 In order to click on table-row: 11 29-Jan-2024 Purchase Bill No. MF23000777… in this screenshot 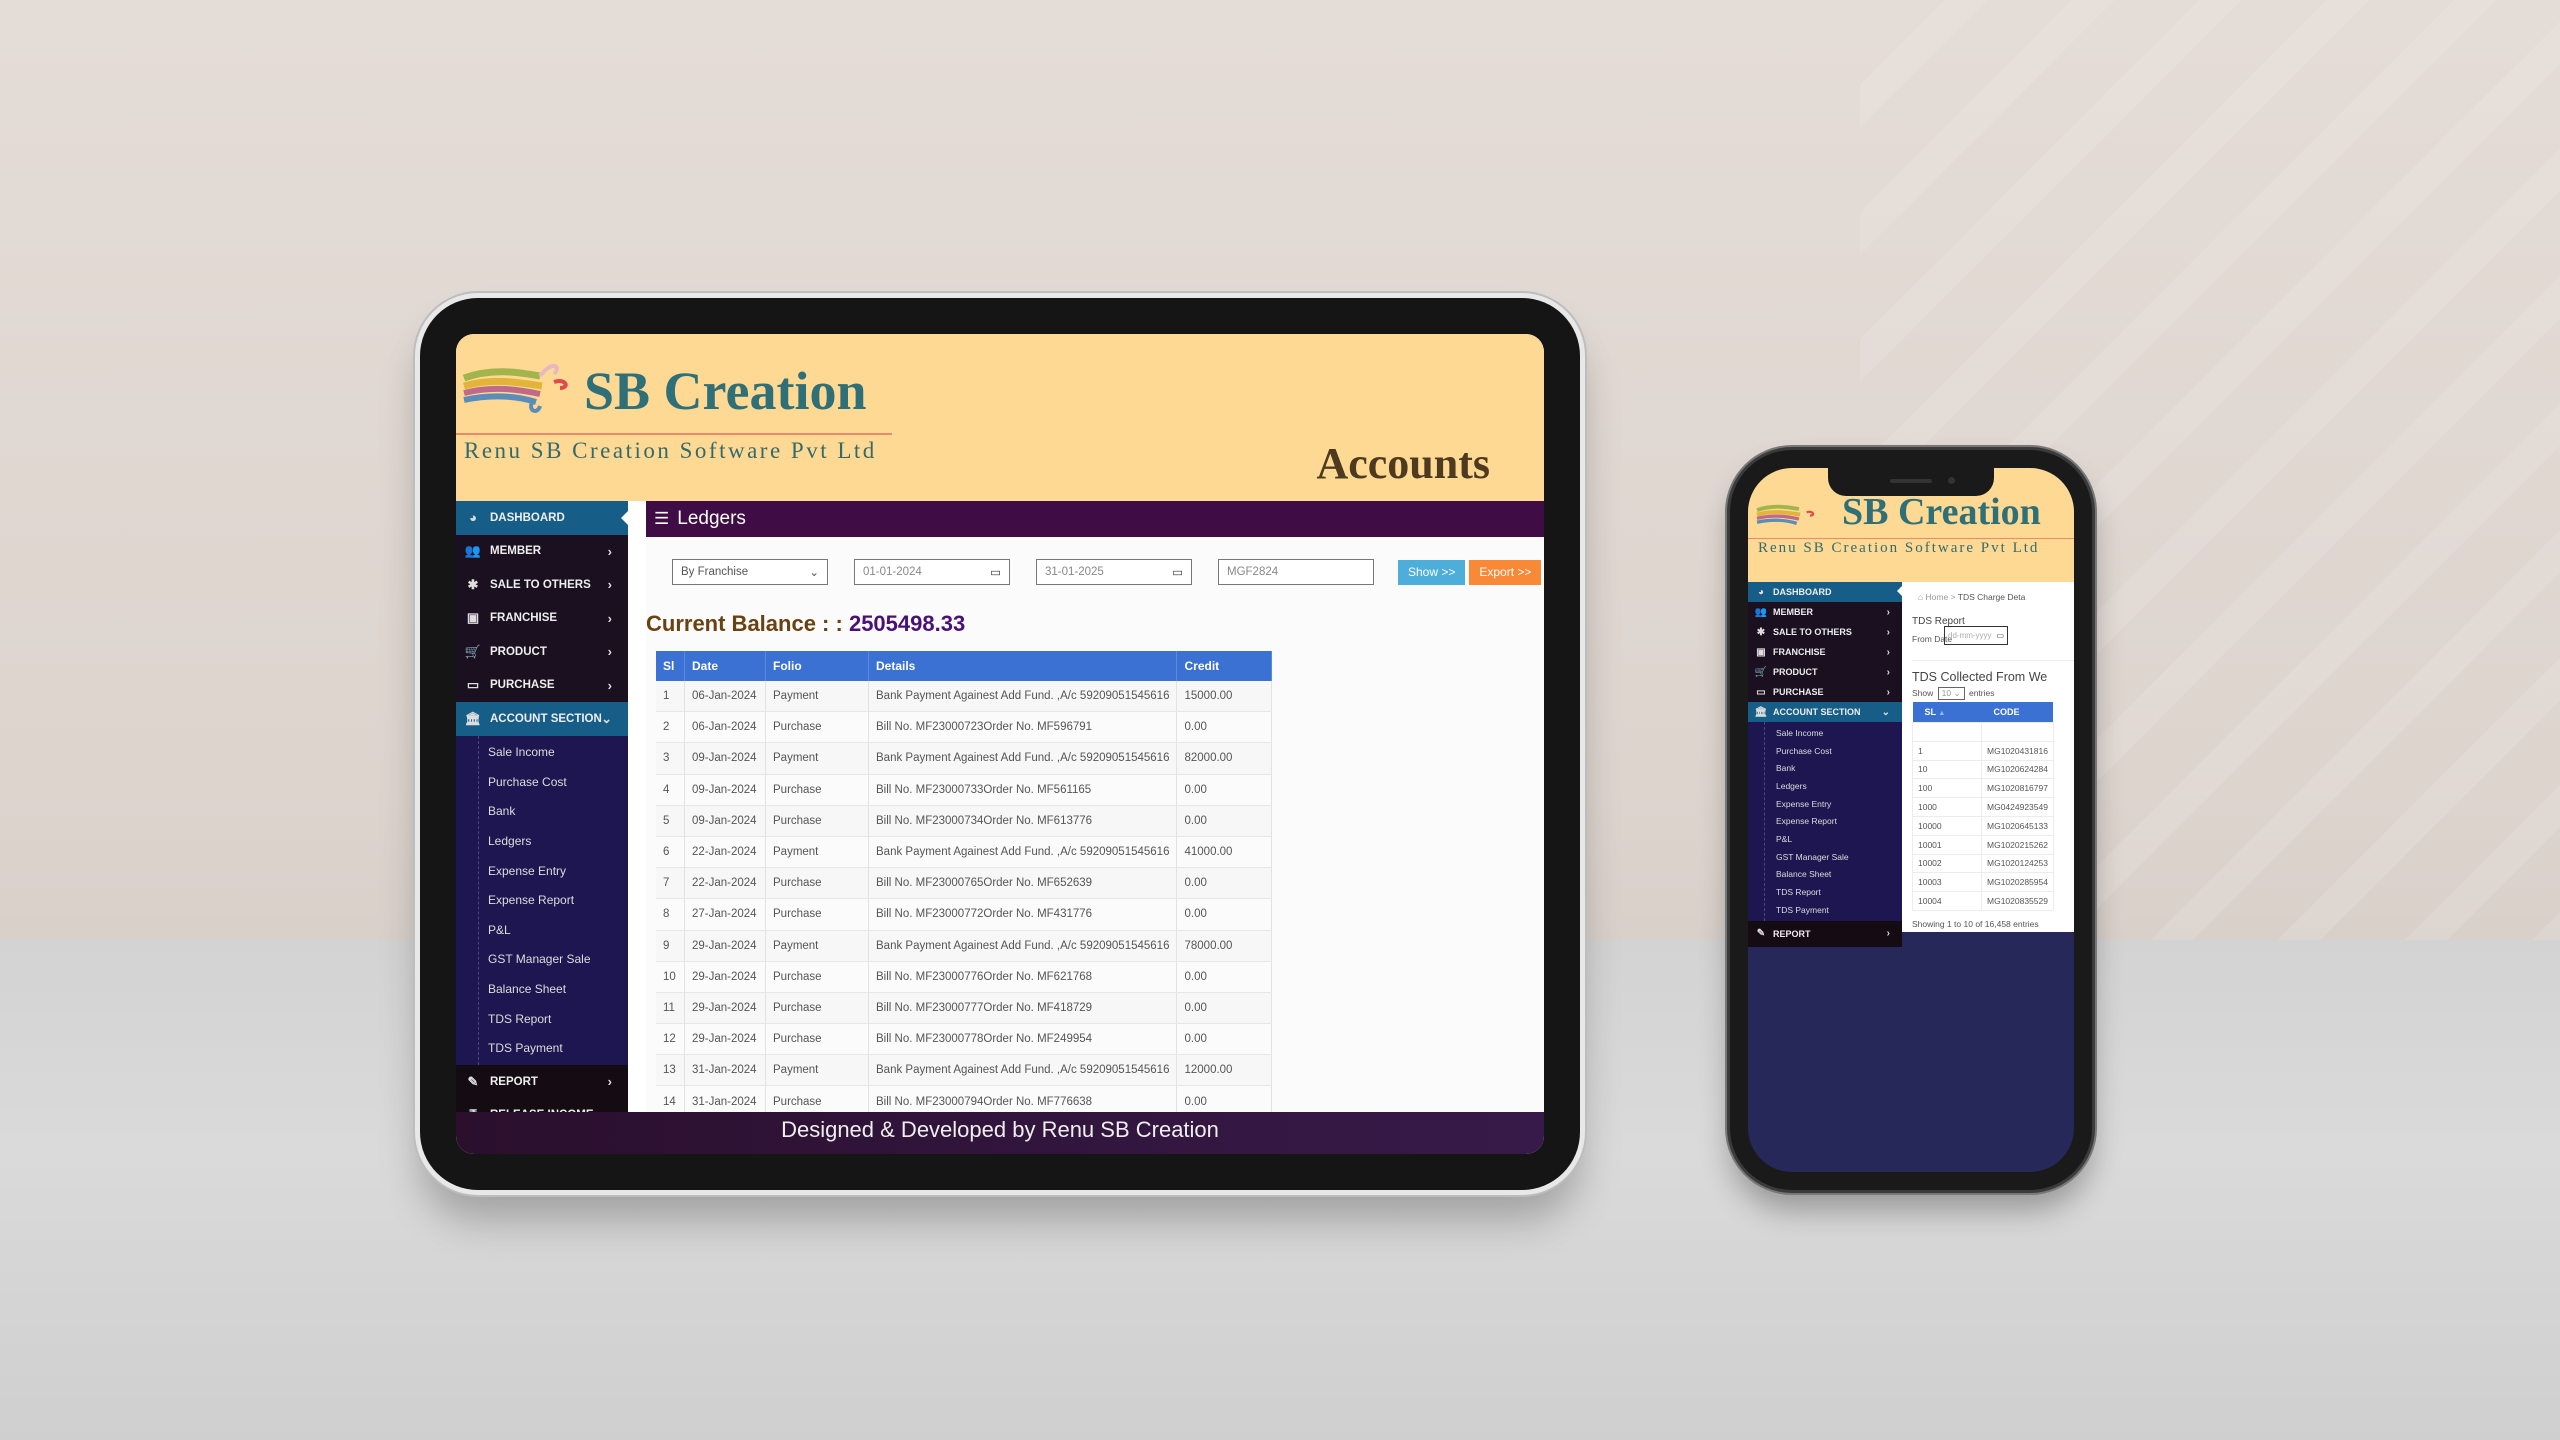, I will do `click(964, 1008)`.